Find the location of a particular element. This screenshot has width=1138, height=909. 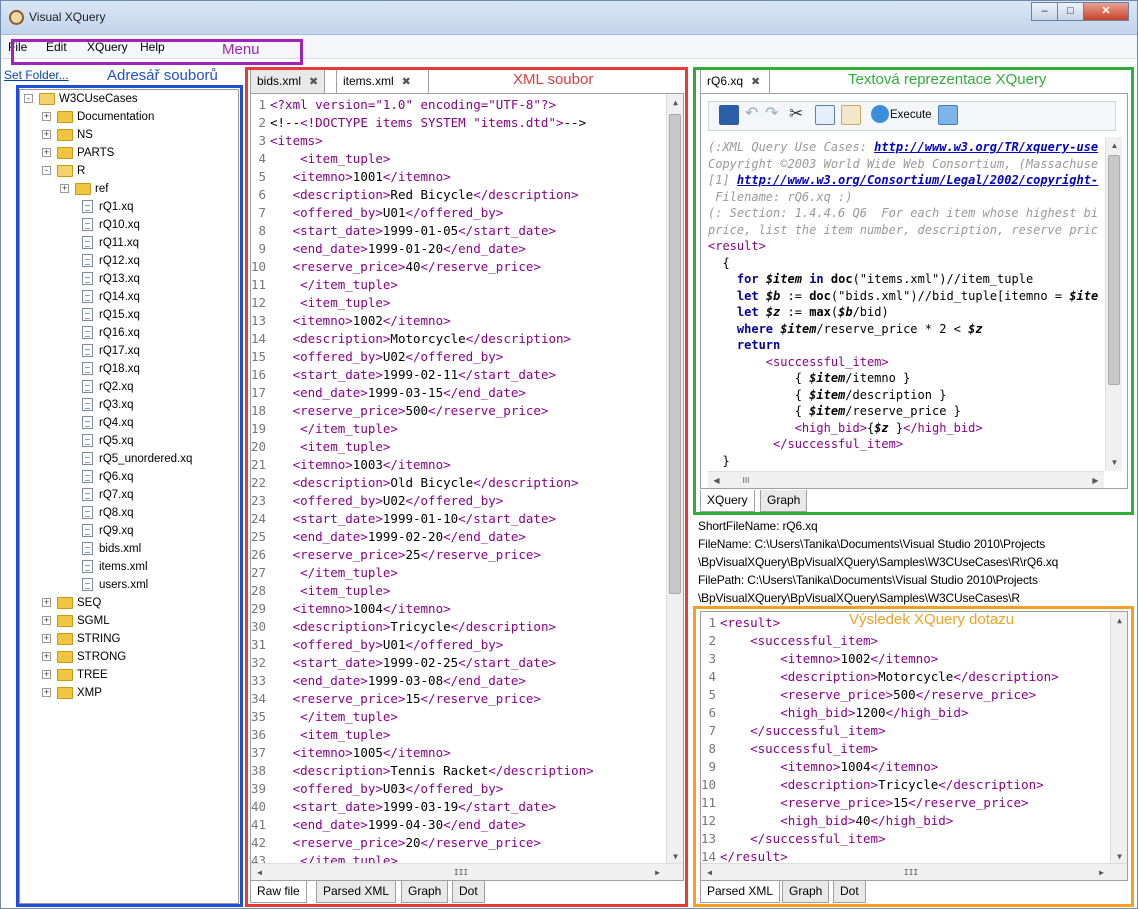

tab-items-xml: items.xml ✖ is located at coordinates (382, 81).